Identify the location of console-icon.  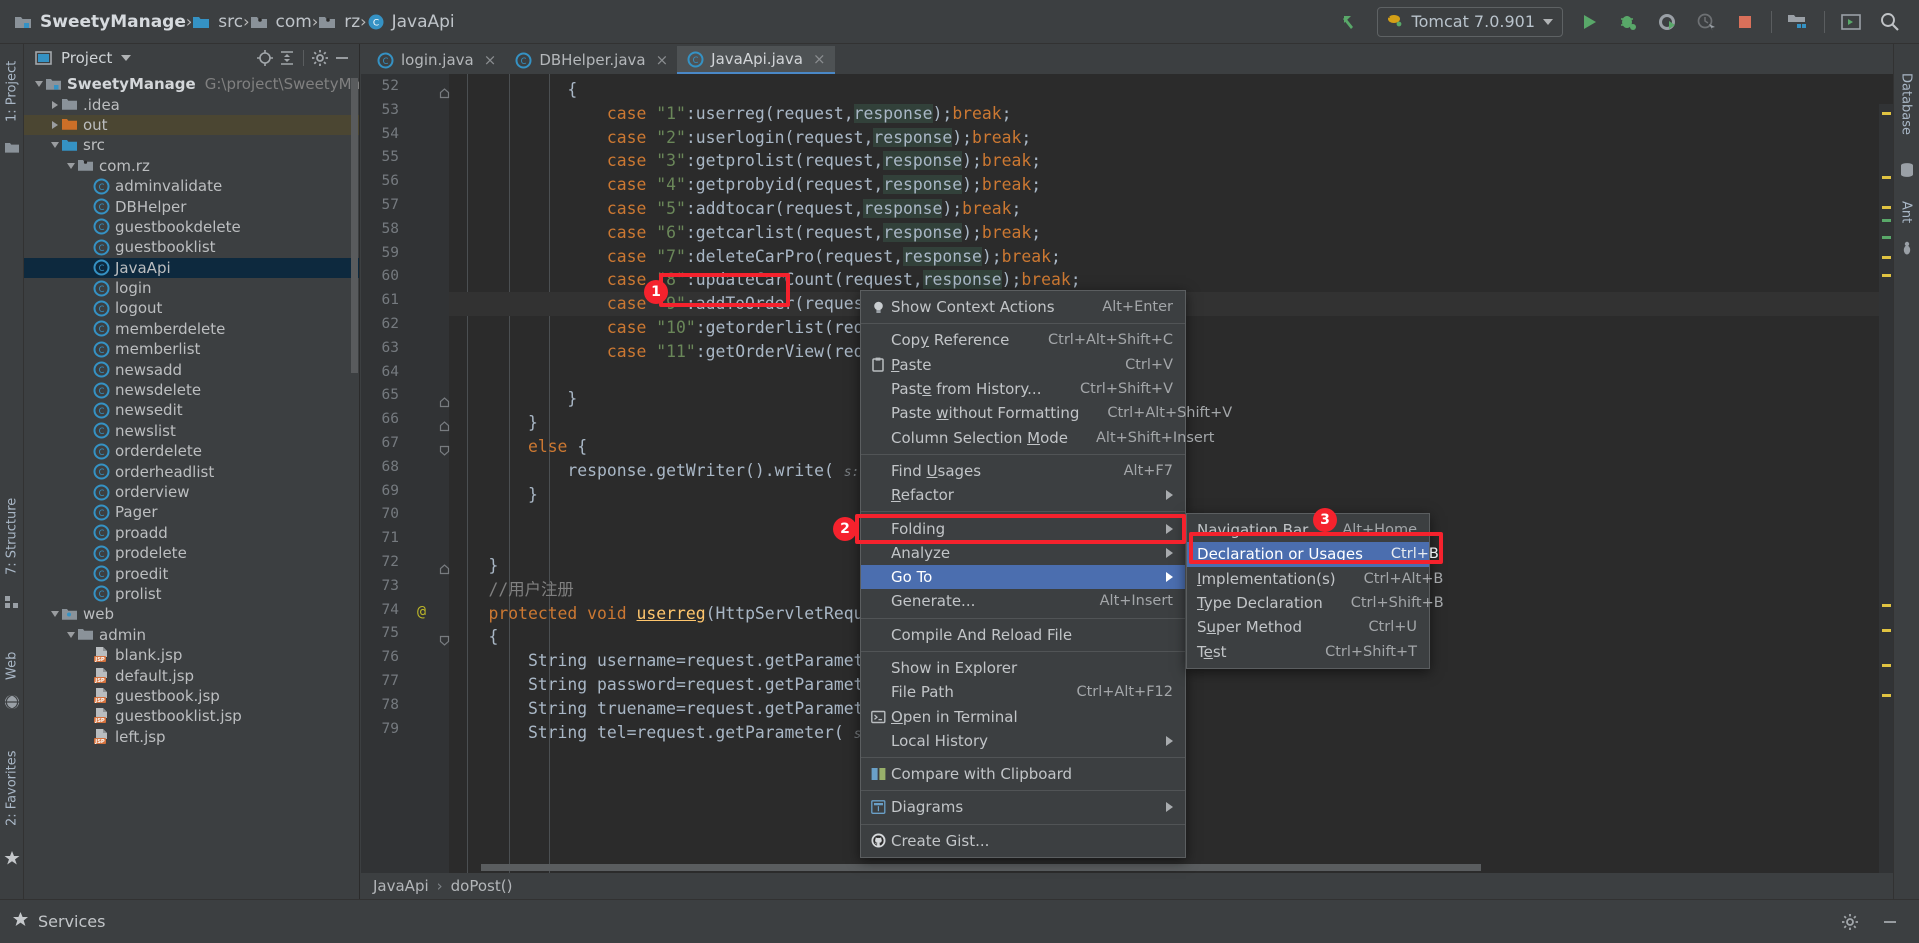
(1851, 22).